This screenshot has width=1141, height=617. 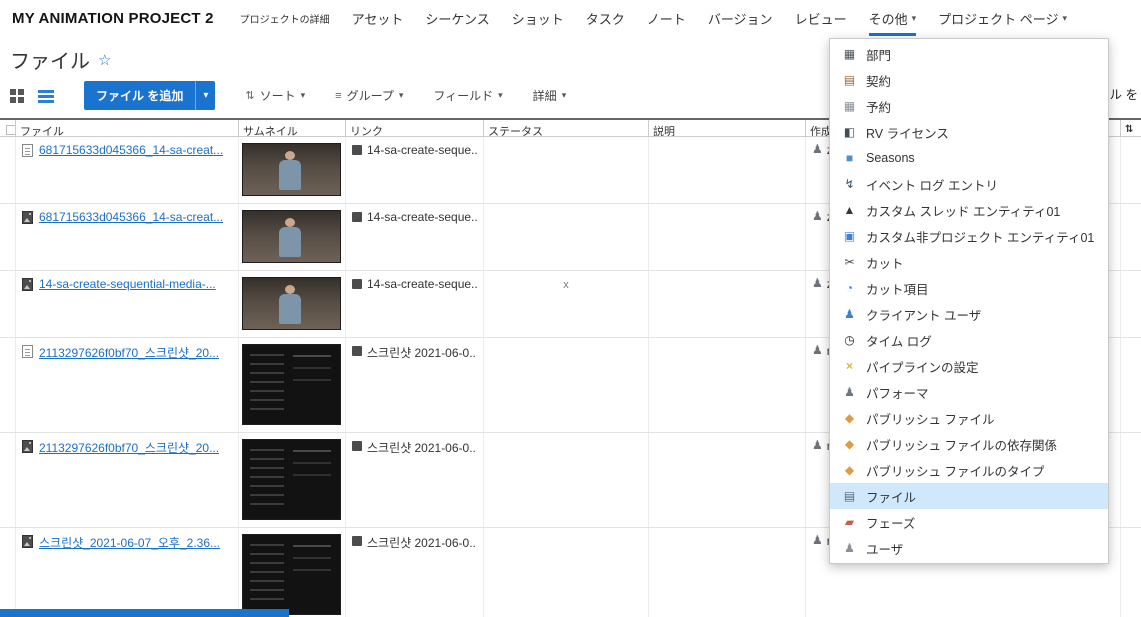 What do you see at coordinates (892, 18) in the screenshot?
I see `nav-item-8: その他 ▾` at bounding box center [892, 18].